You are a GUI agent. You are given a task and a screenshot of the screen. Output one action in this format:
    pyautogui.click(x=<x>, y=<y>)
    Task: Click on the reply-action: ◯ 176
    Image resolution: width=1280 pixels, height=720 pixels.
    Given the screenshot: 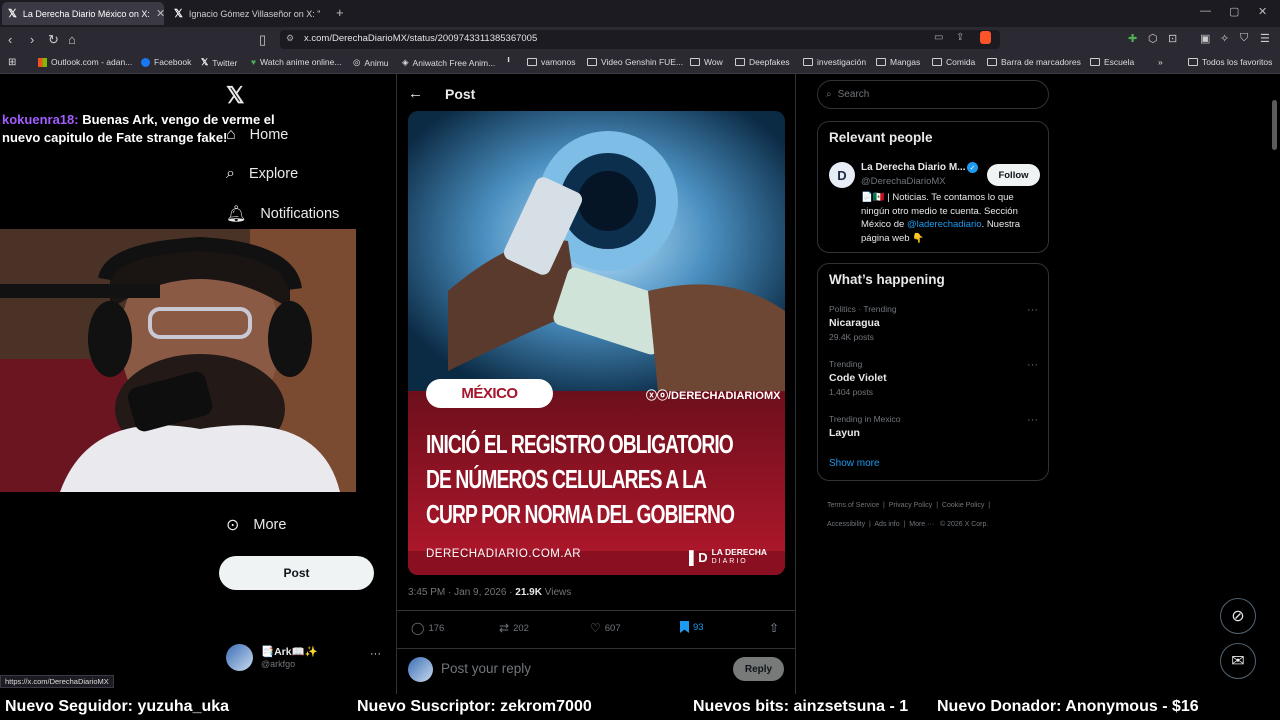 What is the action you would take?
    pyautogui.click(x=427, y=628)
    